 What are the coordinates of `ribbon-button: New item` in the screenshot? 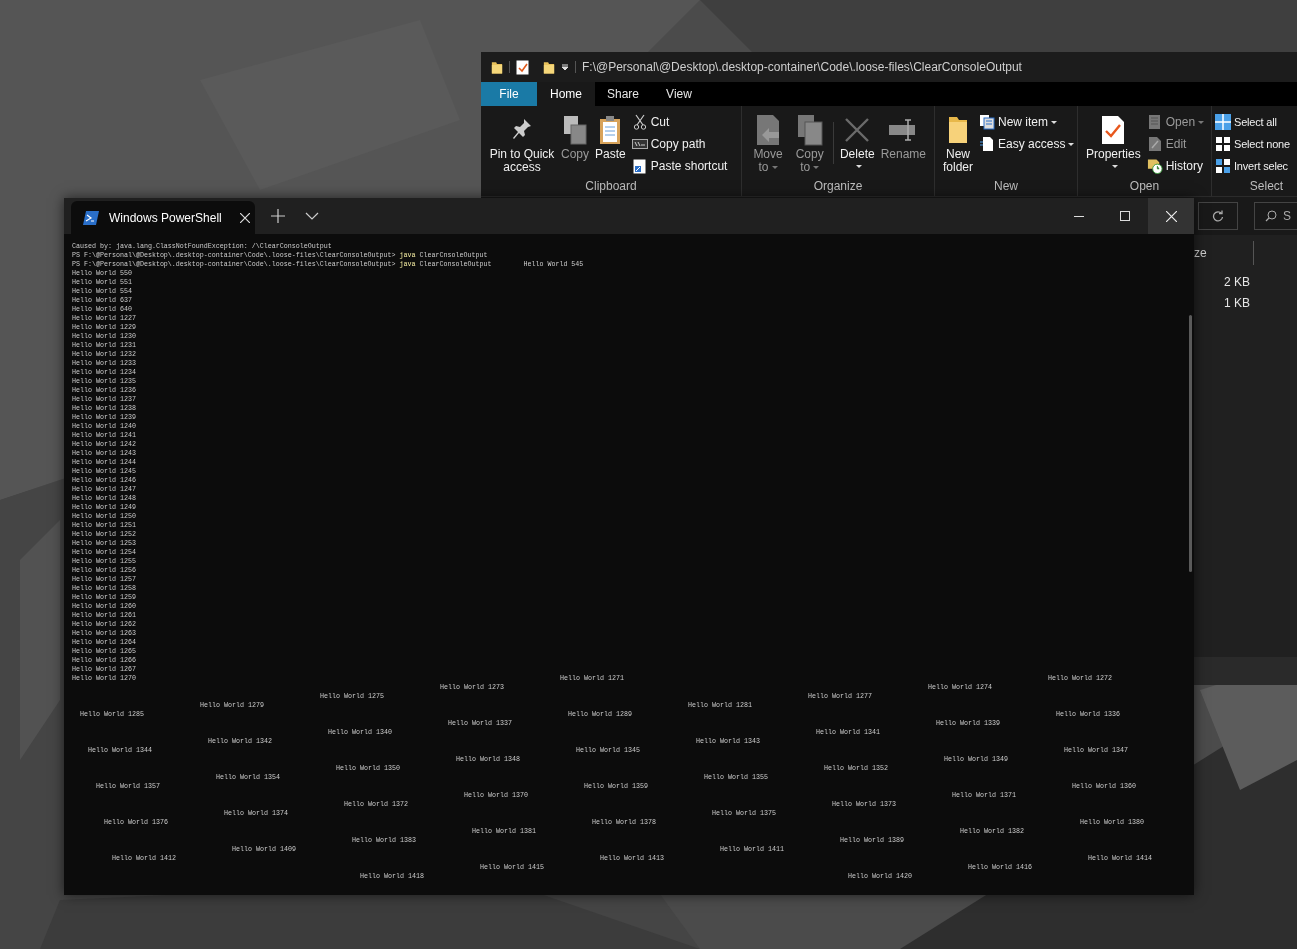 It's located at (1027, 122).